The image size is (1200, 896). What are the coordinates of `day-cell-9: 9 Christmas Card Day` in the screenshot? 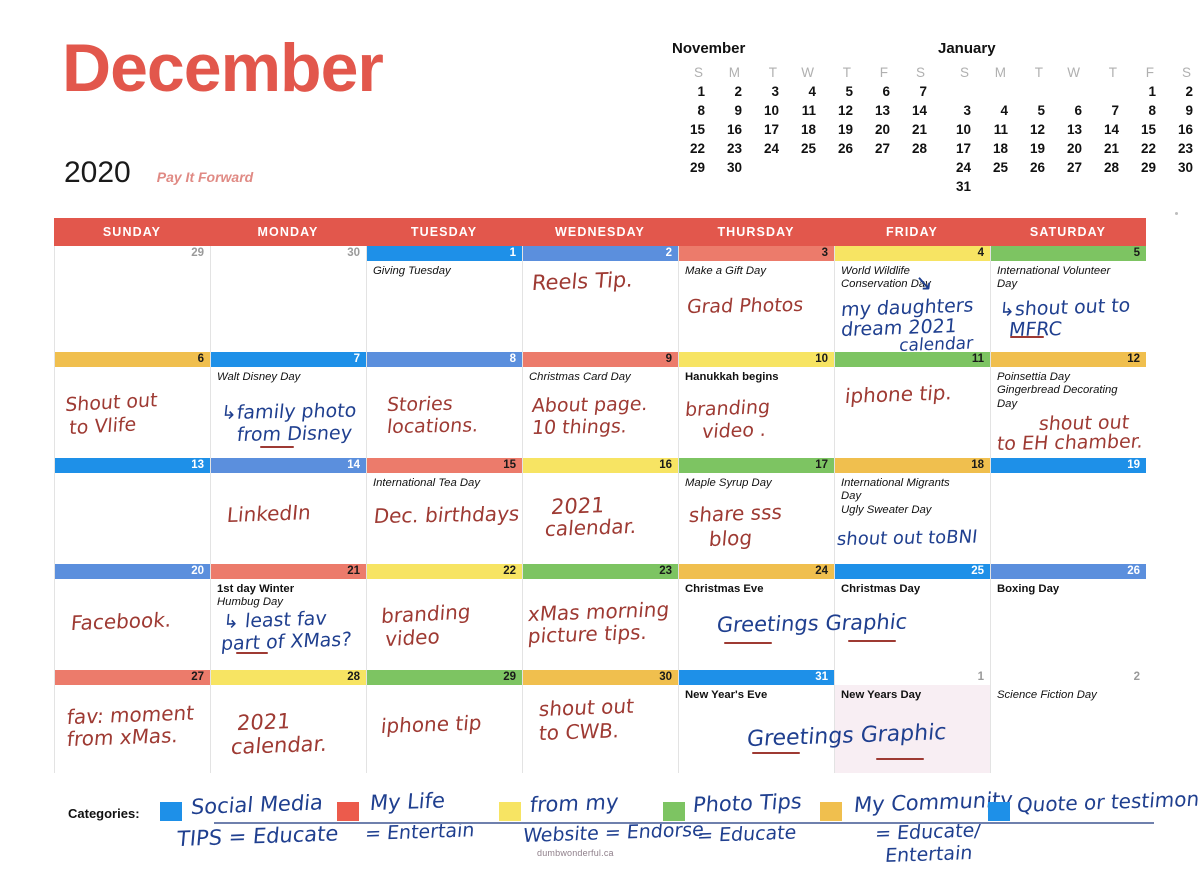 It's located at (600, 405).